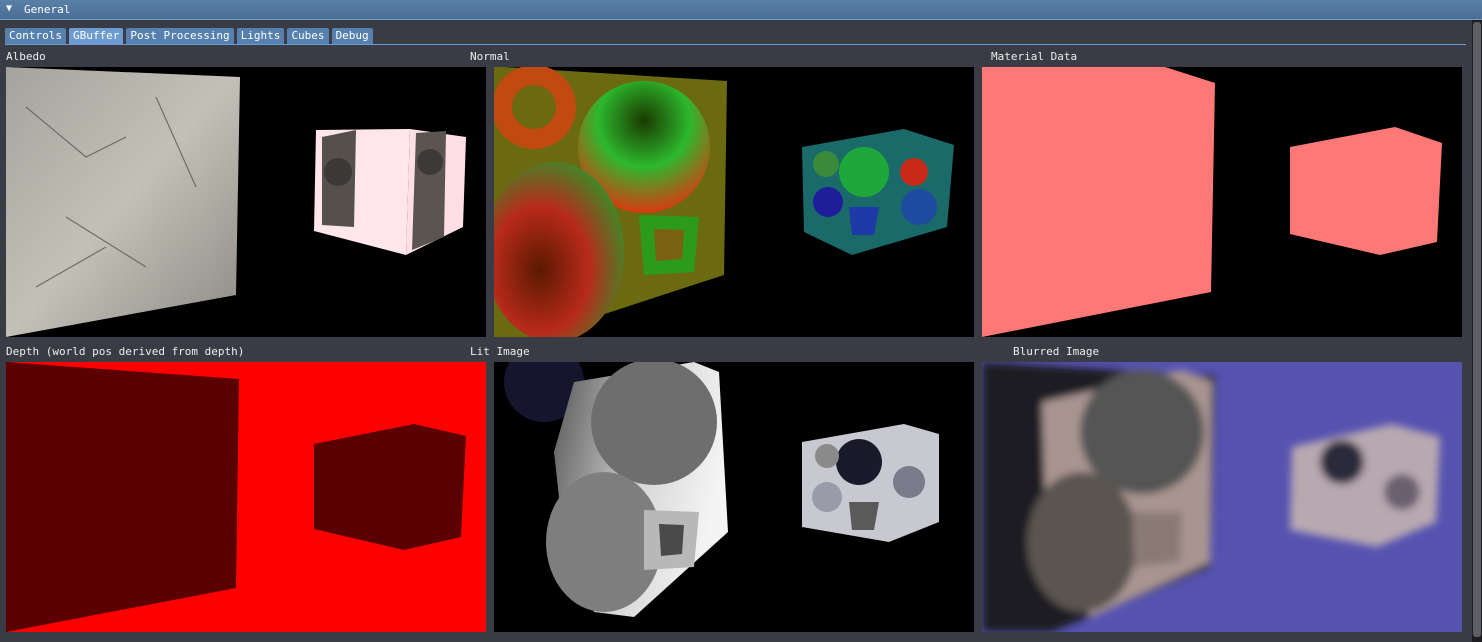  I want to click on window-titlebar: ▼ General, so click(741, 10).